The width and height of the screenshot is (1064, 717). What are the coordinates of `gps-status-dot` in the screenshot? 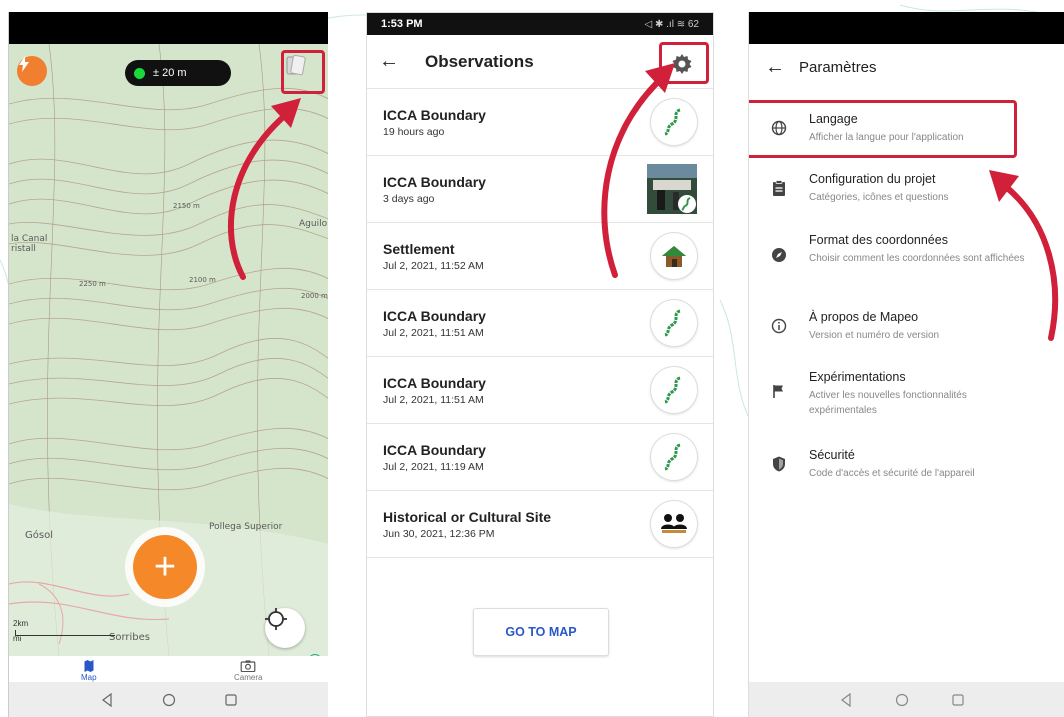 It's located at (139, 73).